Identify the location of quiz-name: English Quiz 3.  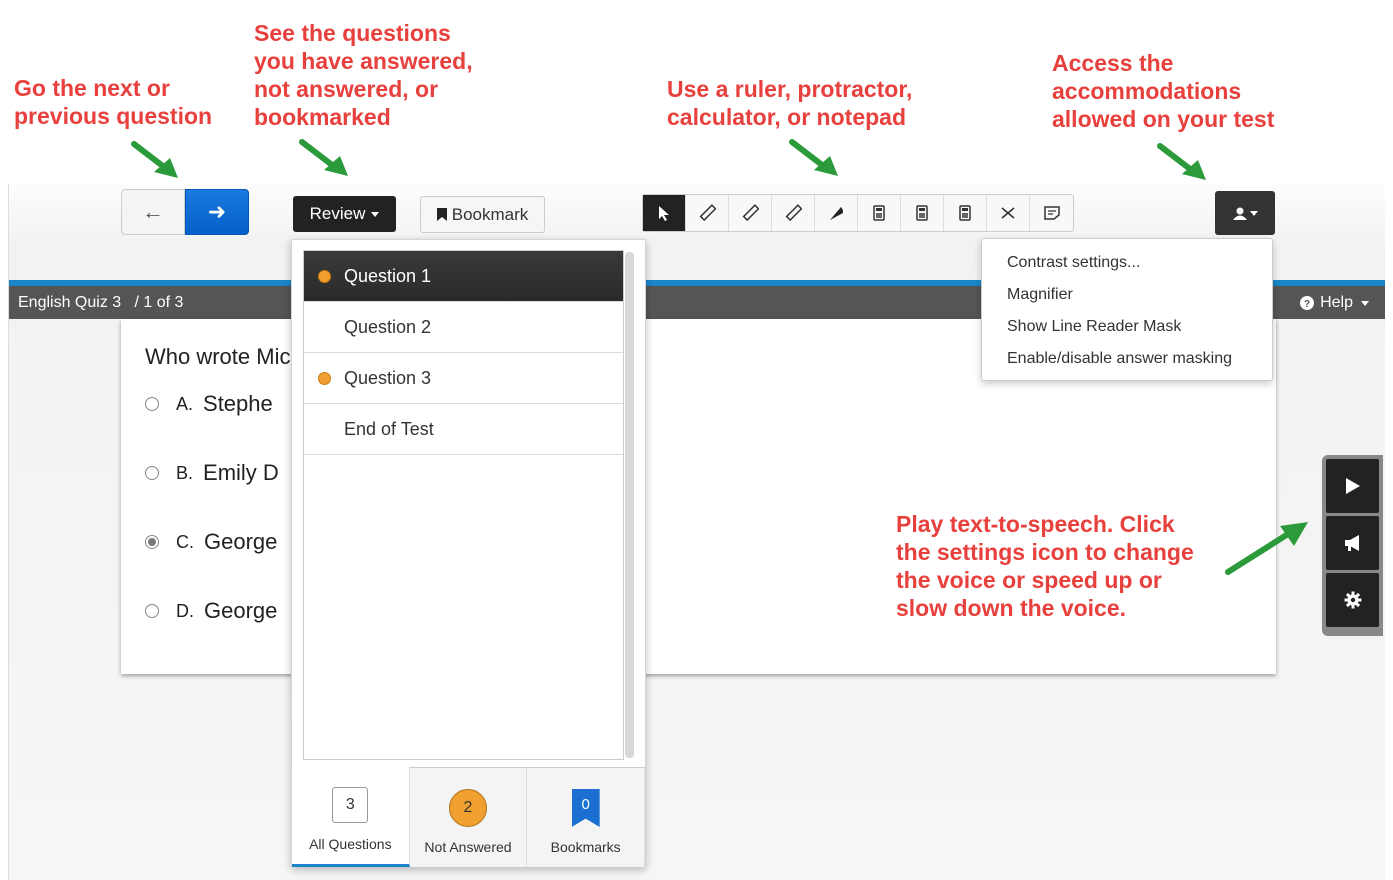
(70, 302).